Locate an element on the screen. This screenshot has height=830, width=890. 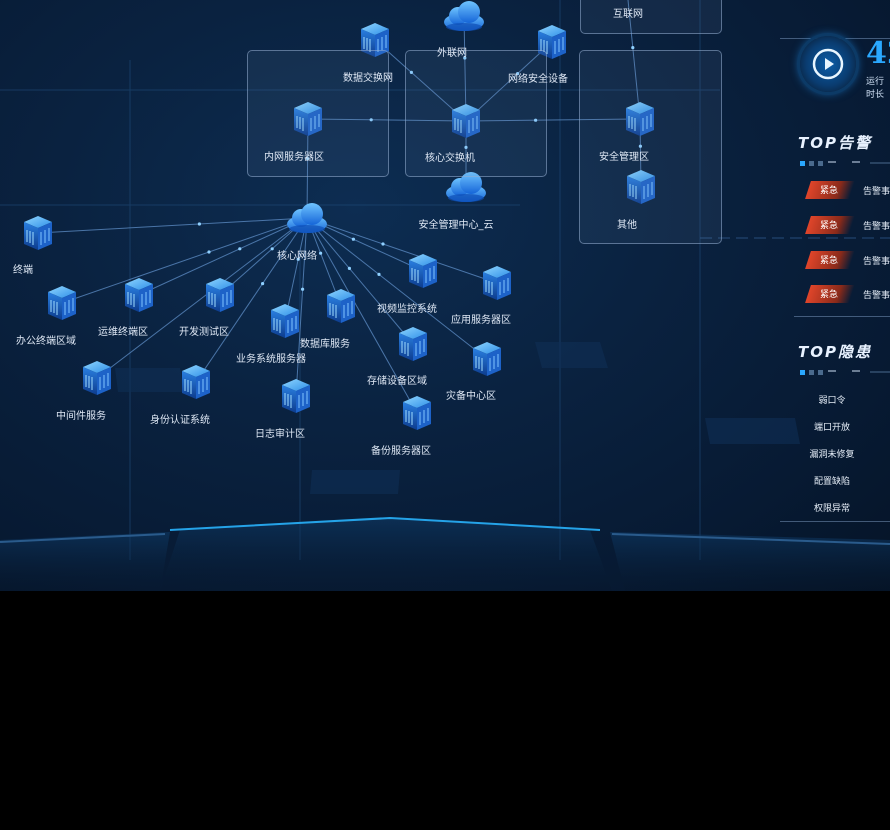
node-label: 终端 is located at coordinates (23, 270).